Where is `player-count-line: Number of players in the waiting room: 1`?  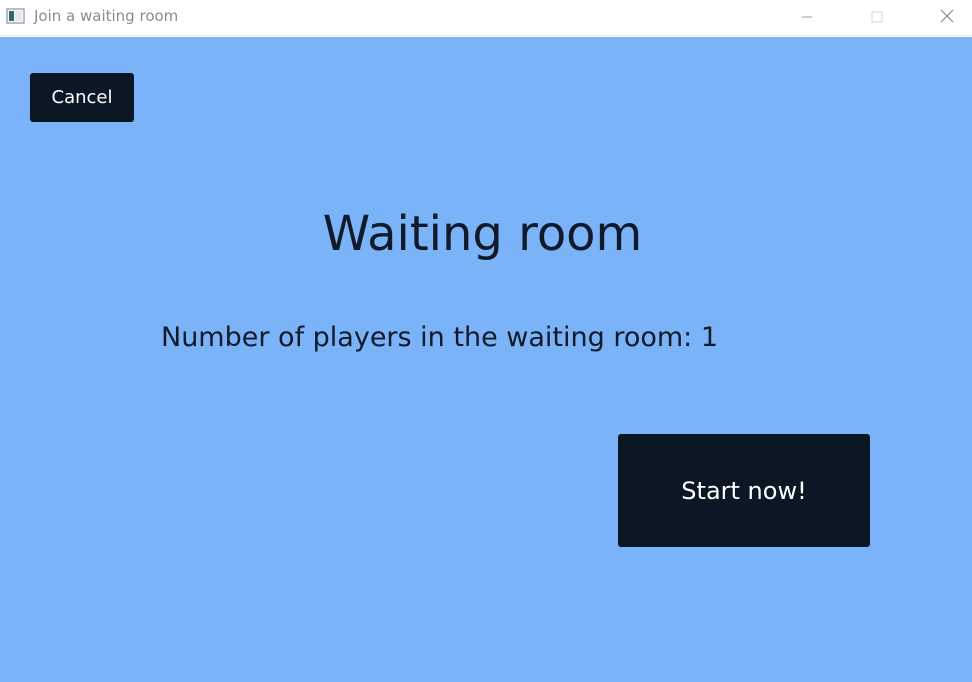 player-count-line: Number of players in the waiting room: 1 is located at coordinates (439, 338).